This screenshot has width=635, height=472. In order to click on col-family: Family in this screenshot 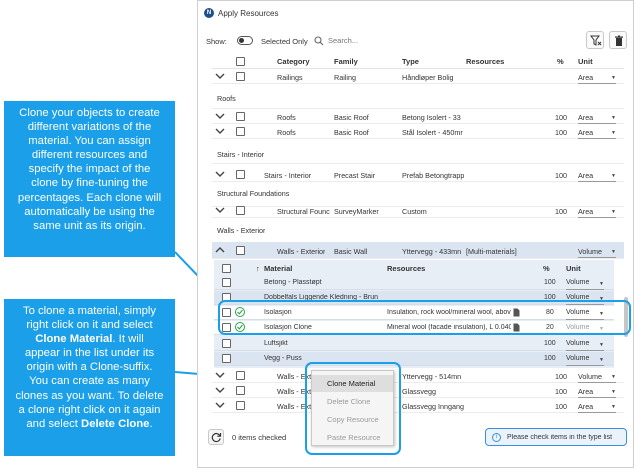, I will do `click(346, 61)`.